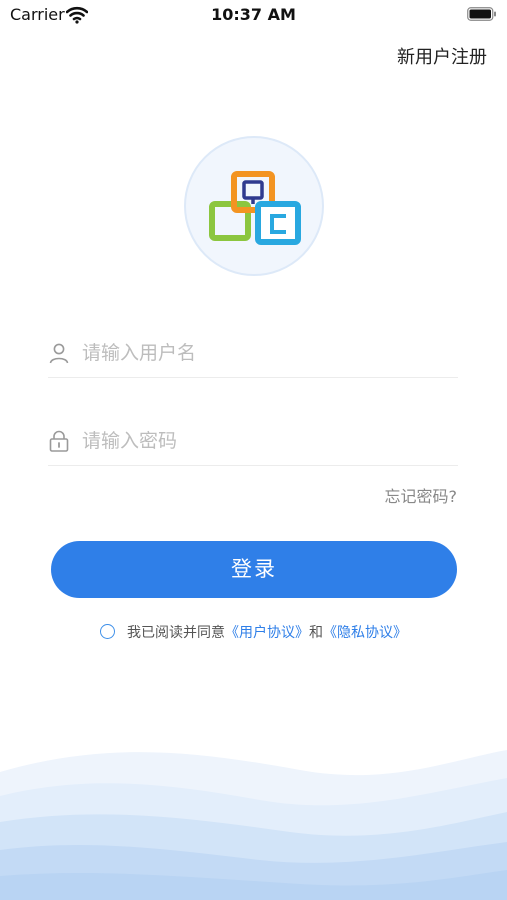  I want to click on register-link: 新用户注册, so click(442, 56).